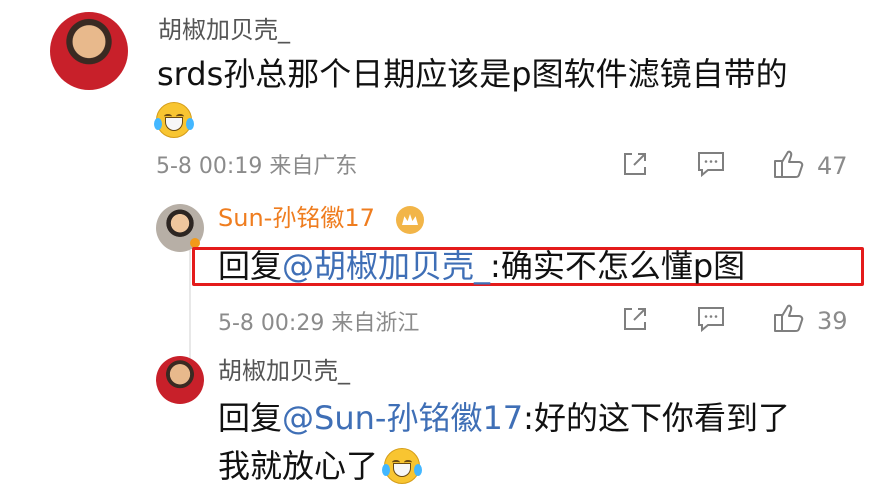  Describe the element at coordinates (284, 371) in the screenshot. I see `reply-2-username: 胡椒加贝壳_` at that location.